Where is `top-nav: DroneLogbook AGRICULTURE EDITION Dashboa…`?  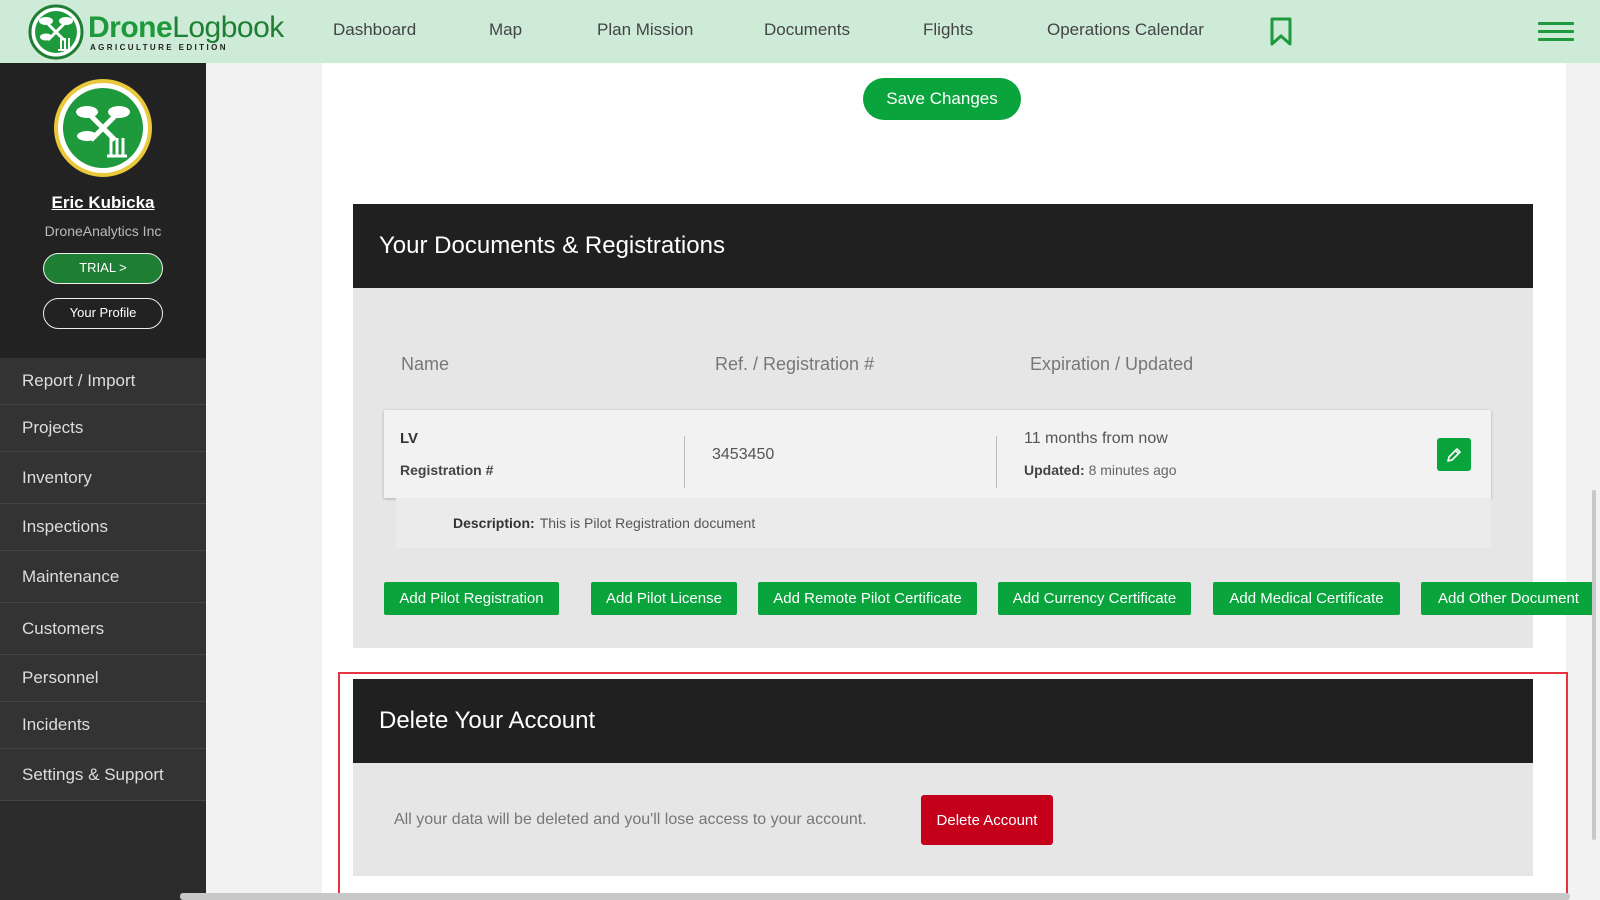
top-nav: DroneLogbook AGRICULTURE EDITION Dashboa… is located at coordinates (800, 31).